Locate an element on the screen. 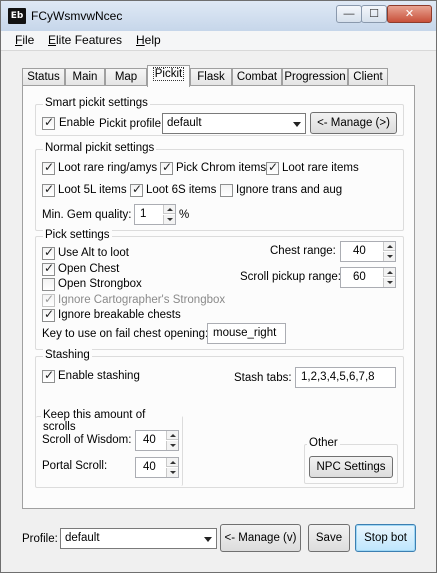  chest-range-label: Chest range: is located at coordinates (303, 251).